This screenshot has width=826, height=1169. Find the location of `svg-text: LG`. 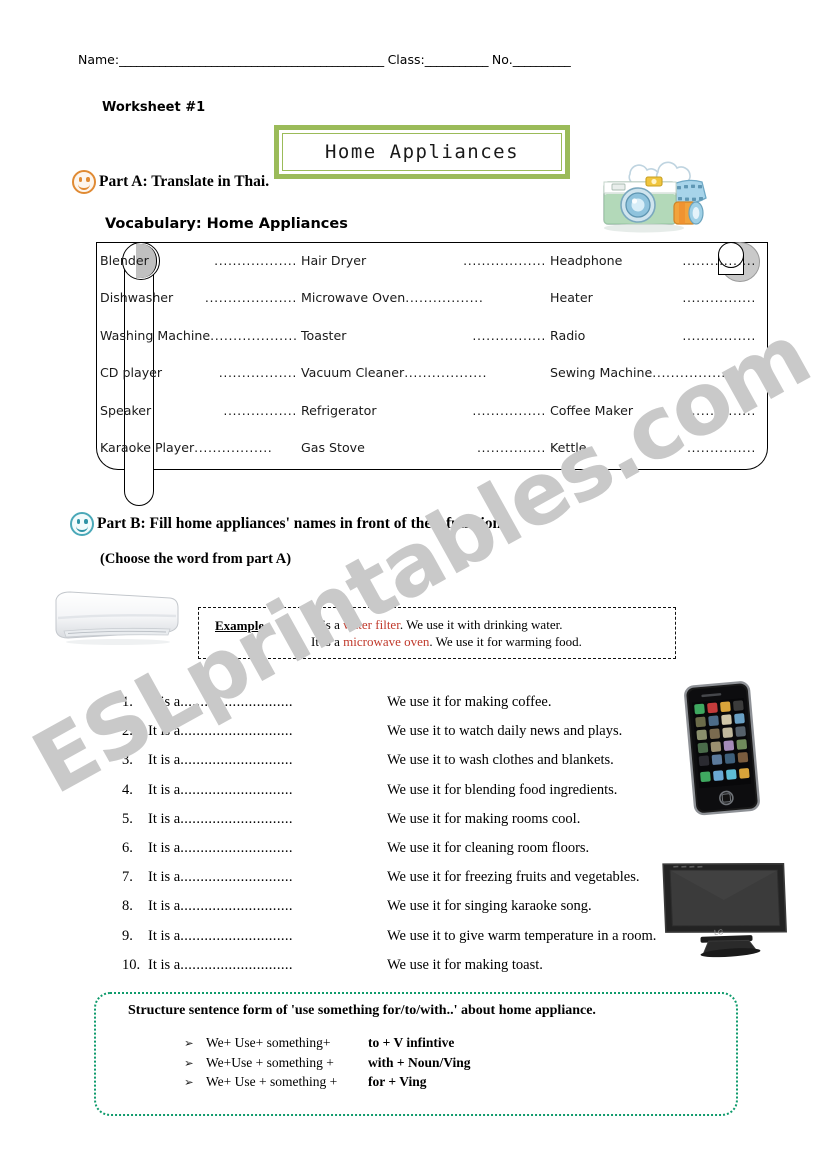

svg-text: LG is located at coordinates (719, 933).